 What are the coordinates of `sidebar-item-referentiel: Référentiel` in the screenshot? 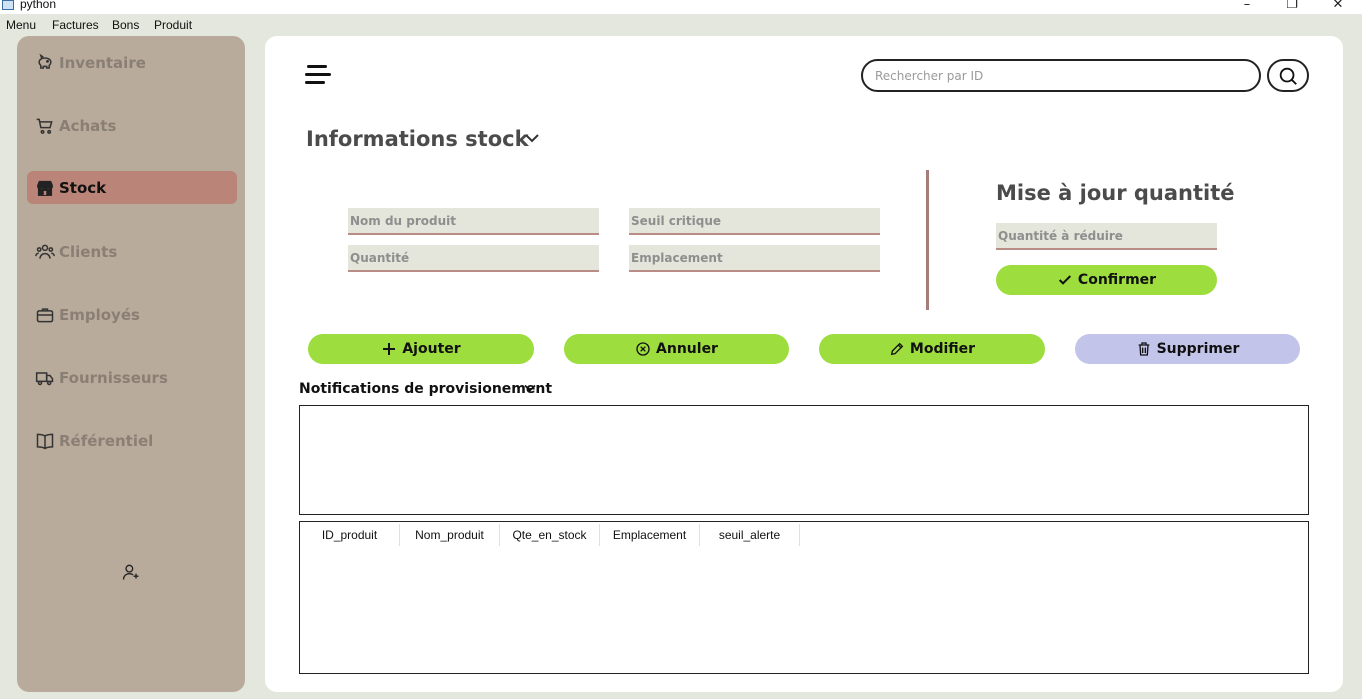 It's located at (132, 440).